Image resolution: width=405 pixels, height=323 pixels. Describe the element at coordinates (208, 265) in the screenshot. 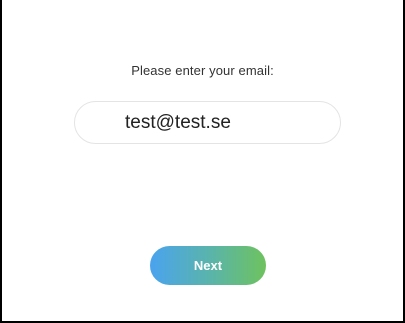

I see `next-button: Next` at that location.